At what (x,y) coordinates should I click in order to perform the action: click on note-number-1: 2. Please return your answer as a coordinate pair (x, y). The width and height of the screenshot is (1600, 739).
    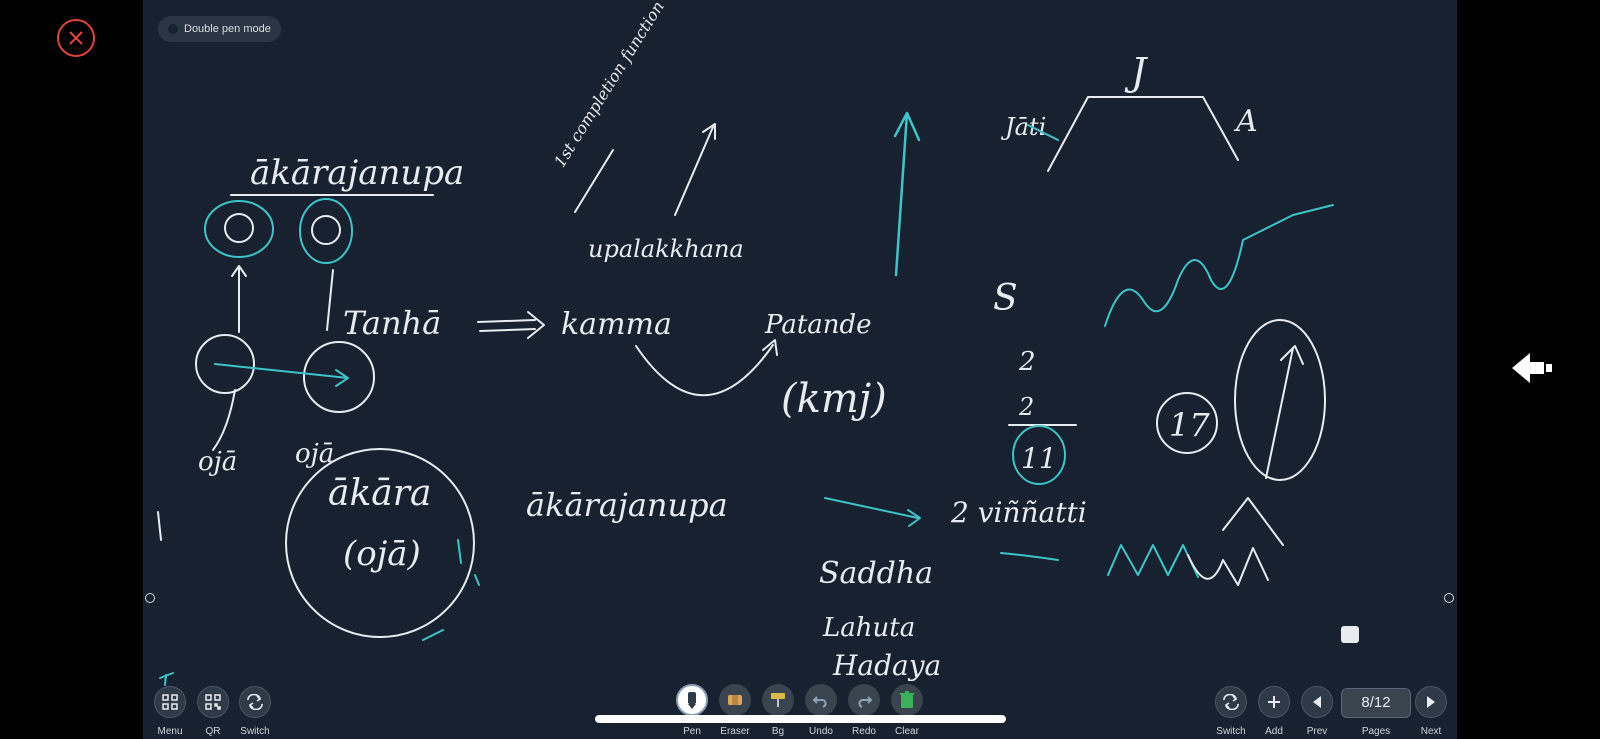
    Looking at the image, I should click on (1027, 362).